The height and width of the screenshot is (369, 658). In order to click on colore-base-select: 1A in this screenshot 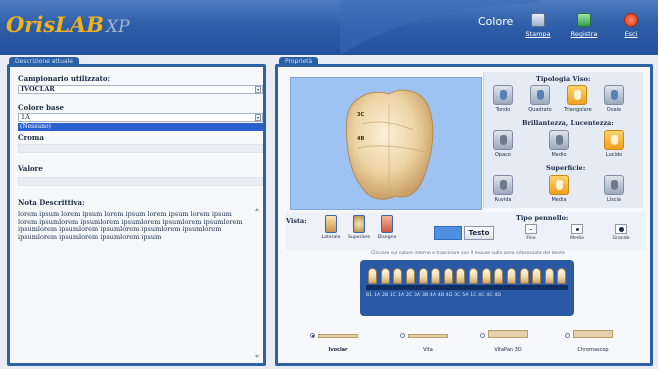, I will do `click(140, 117)`.